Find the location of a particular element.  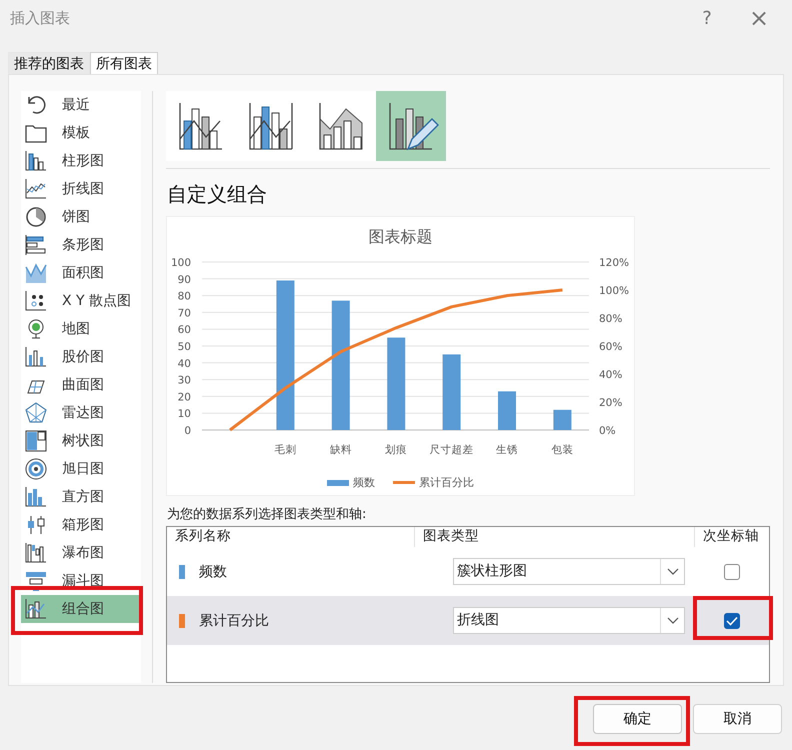

sidebar-item: X Y 散点图 is located at coordinates (81, 301).